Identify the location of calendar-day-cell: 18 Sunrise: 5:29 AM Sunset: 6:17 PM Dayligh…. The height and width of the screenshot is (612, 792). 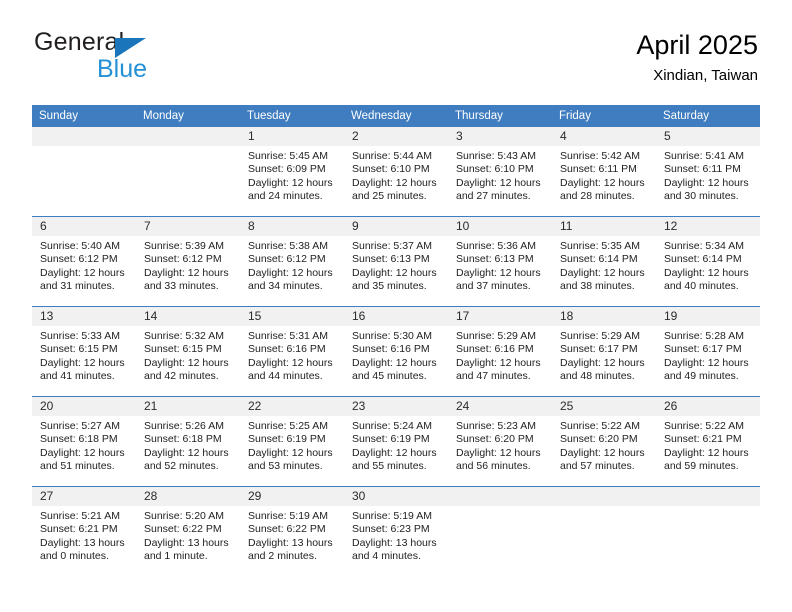
(604, 351).